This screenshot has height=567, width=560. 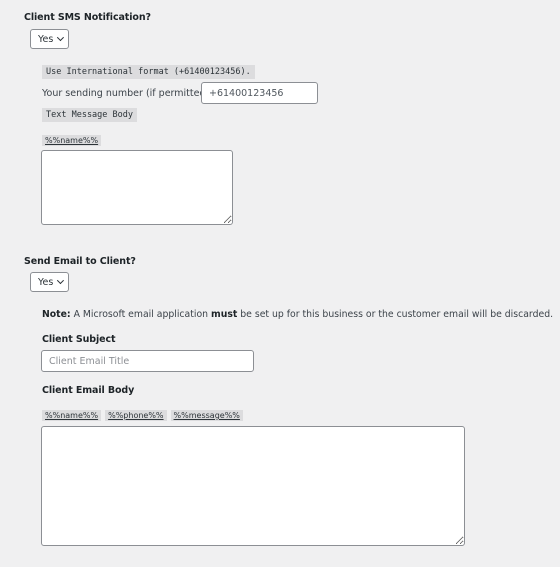 I want to click on international-format-hint: Use International format (+61400123456)., so click(x=148, y=72).